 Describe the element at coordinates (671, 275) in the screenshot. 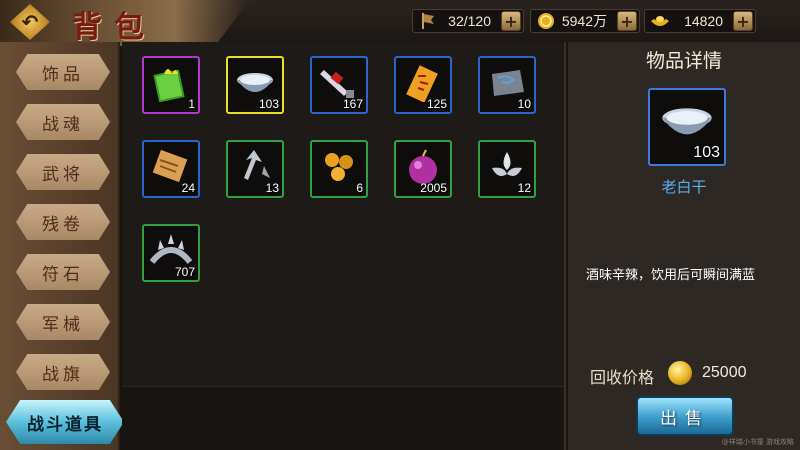

I see `detail-description: 酒味辛辣，饮用后可瞬间满蓝` at that location.